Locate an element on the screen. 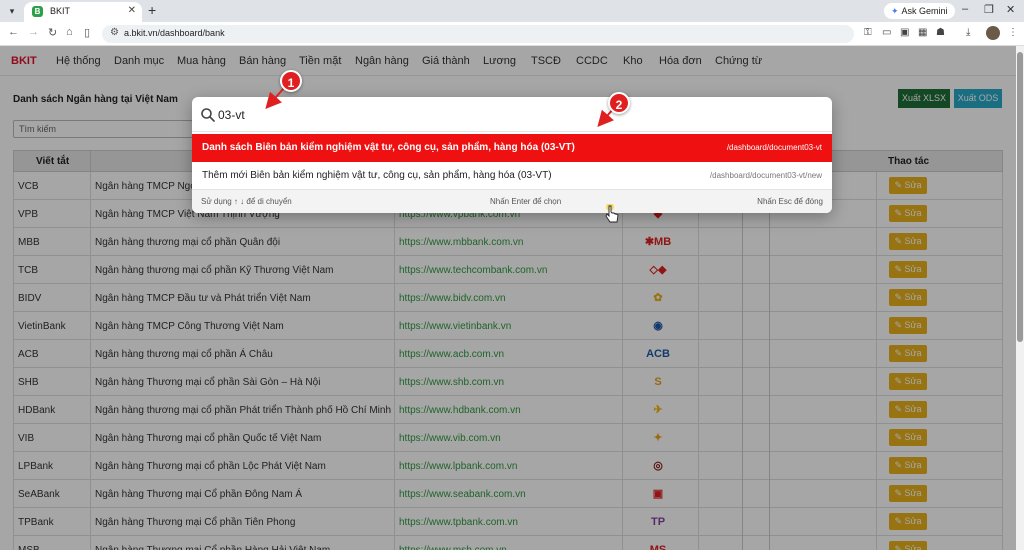 The width and height of the screenshot is (1024, 550). browser-tab: B BKIT ✕ is located at coordinates (83, 12).